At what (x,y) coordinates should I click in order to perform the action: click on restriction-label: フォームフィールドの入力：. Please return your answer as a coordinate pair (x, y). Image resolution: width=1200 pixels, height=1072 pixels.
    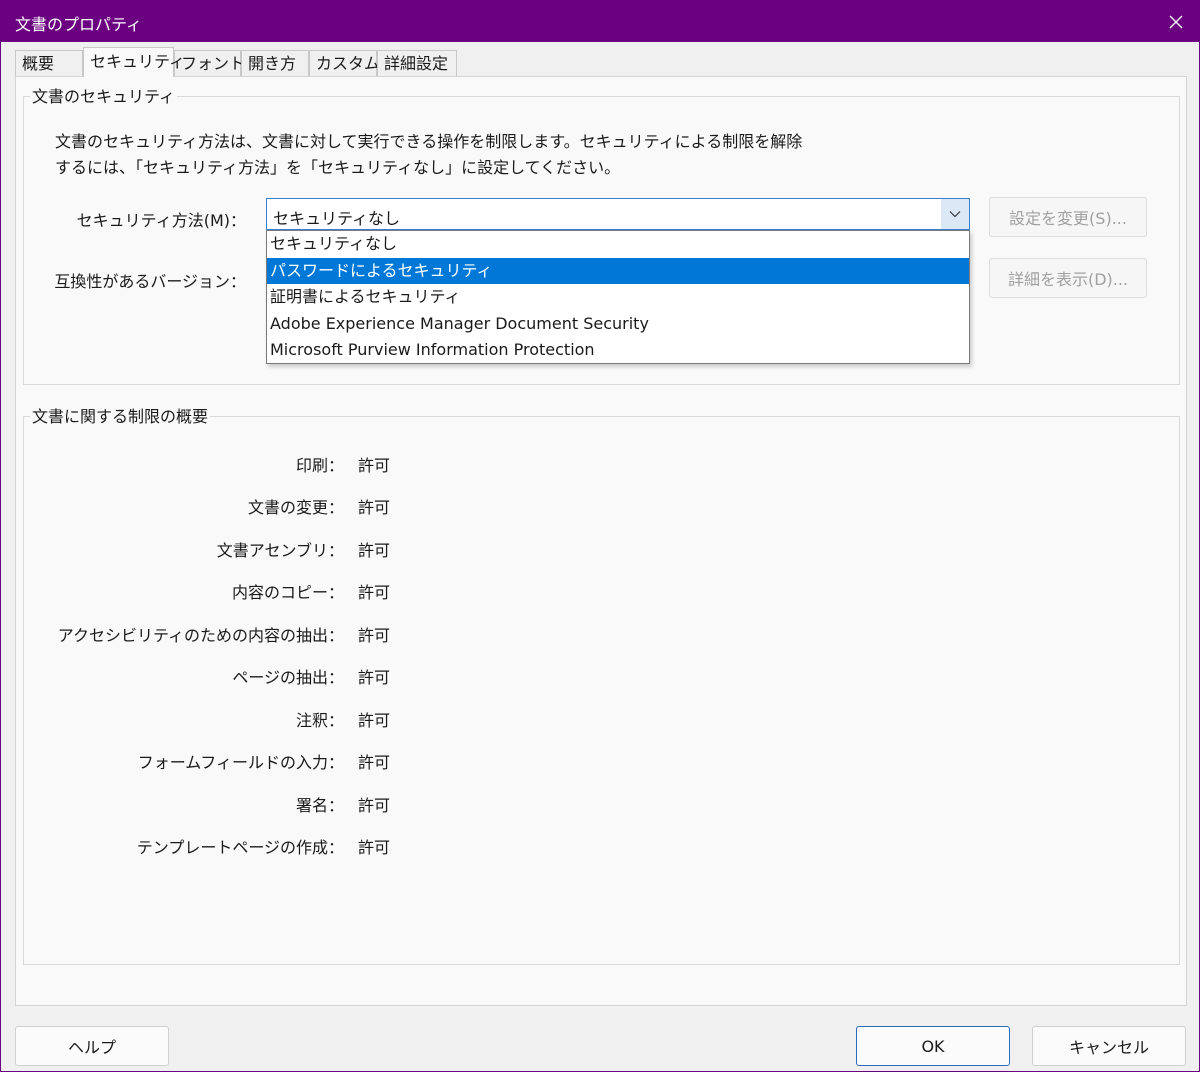
    Looking at the image, I should click on (240, 762).